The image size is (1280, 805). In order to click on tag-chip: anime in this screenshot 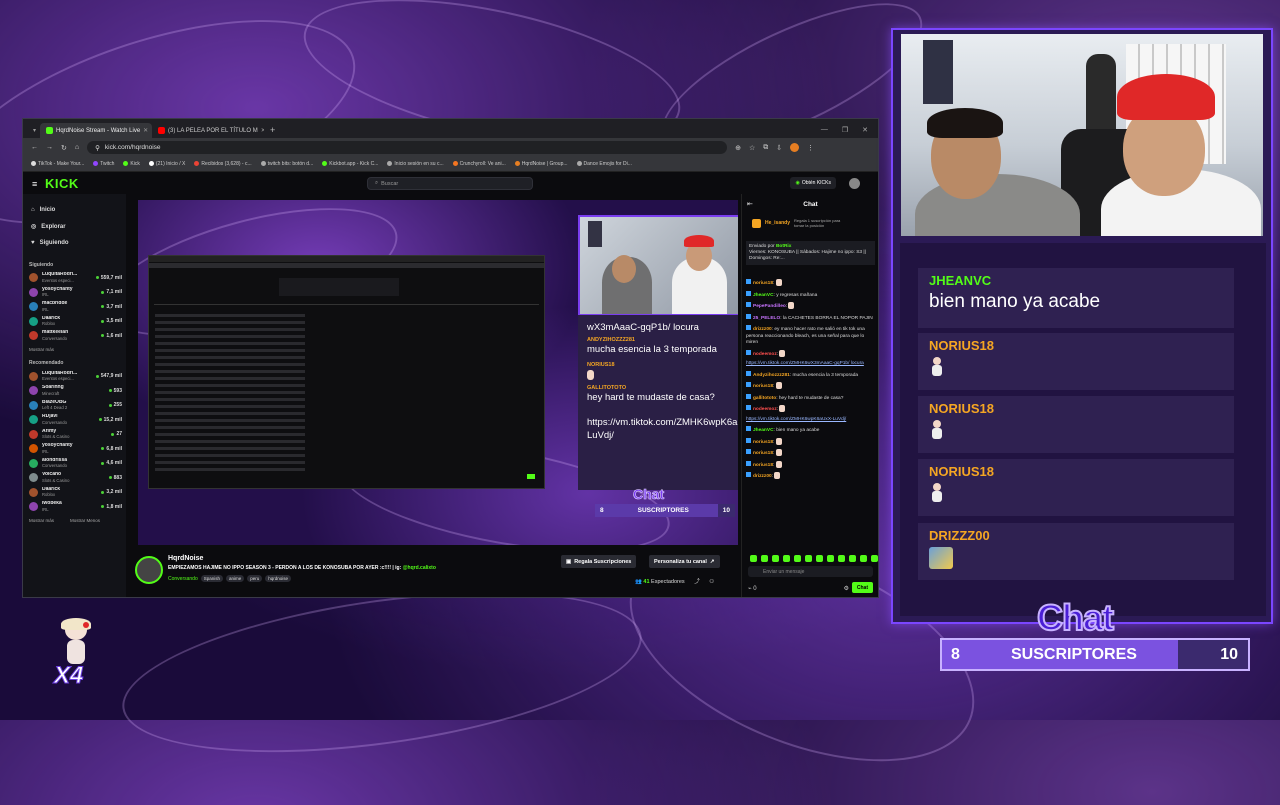, I will do `click(235, 578)`.